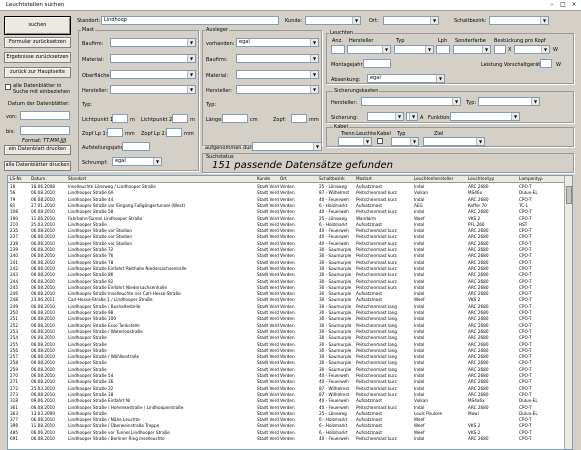 This screenshot has height=450, width=581. Describe the element at coordinates (45, 130) in the screenshot. I see `date-to-input` at that location.